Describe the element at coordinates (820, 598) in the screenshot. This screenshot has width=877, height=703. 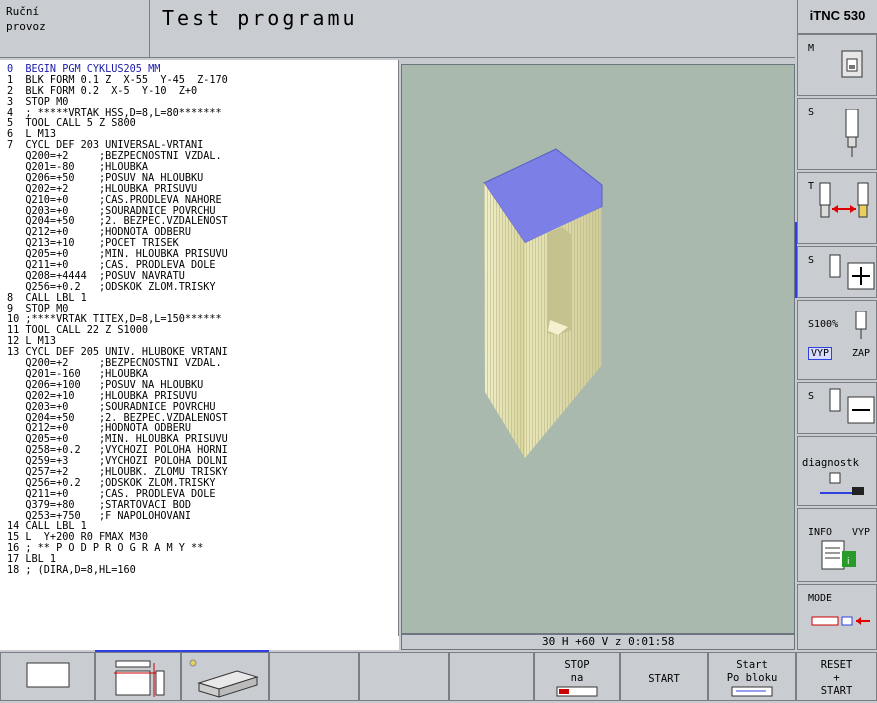
I see `mode-label: MODE` at that location.